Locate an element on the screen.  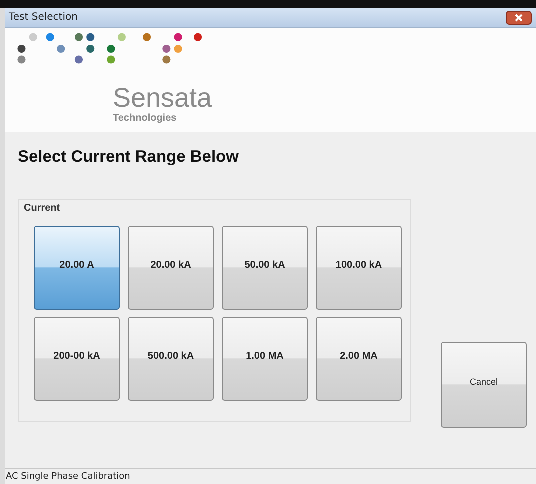
window-title: Test Selection is located at coordinates (43, 17).